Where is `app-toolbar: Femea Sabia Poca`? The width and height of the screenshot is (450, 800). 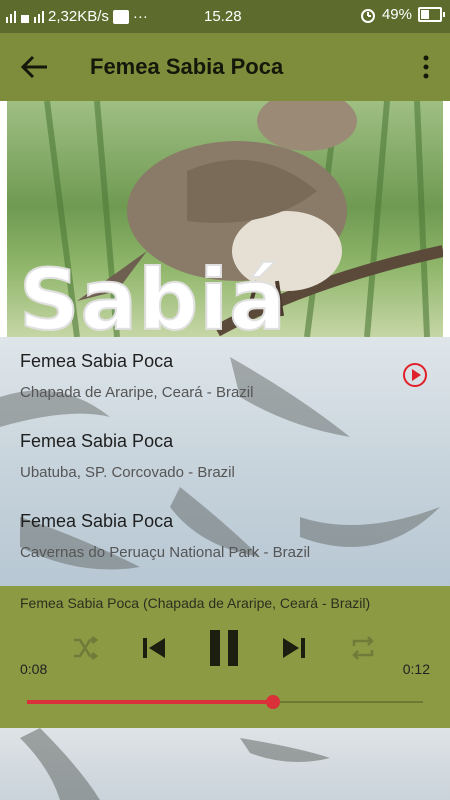
app-toolbar: Femea Sabia Poca is located at coordinates (225, 67).